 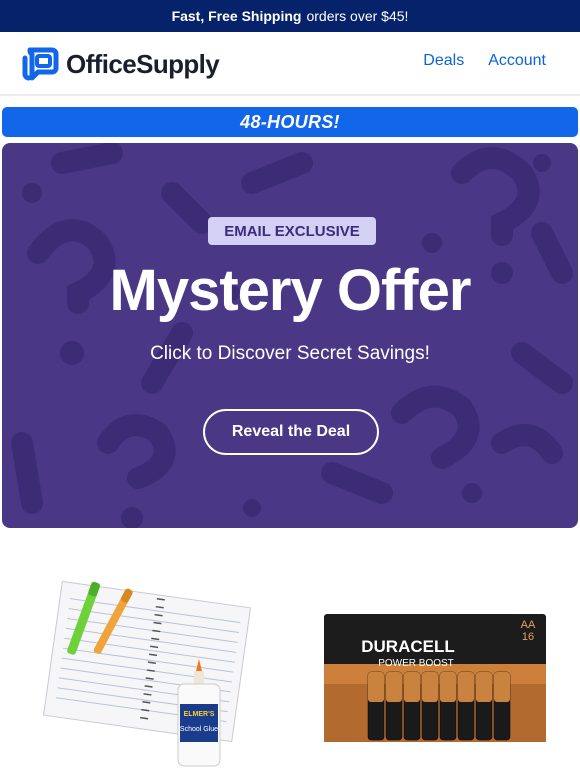 I want to click on header-nav: Deals Account, so click(x=484, y=61).